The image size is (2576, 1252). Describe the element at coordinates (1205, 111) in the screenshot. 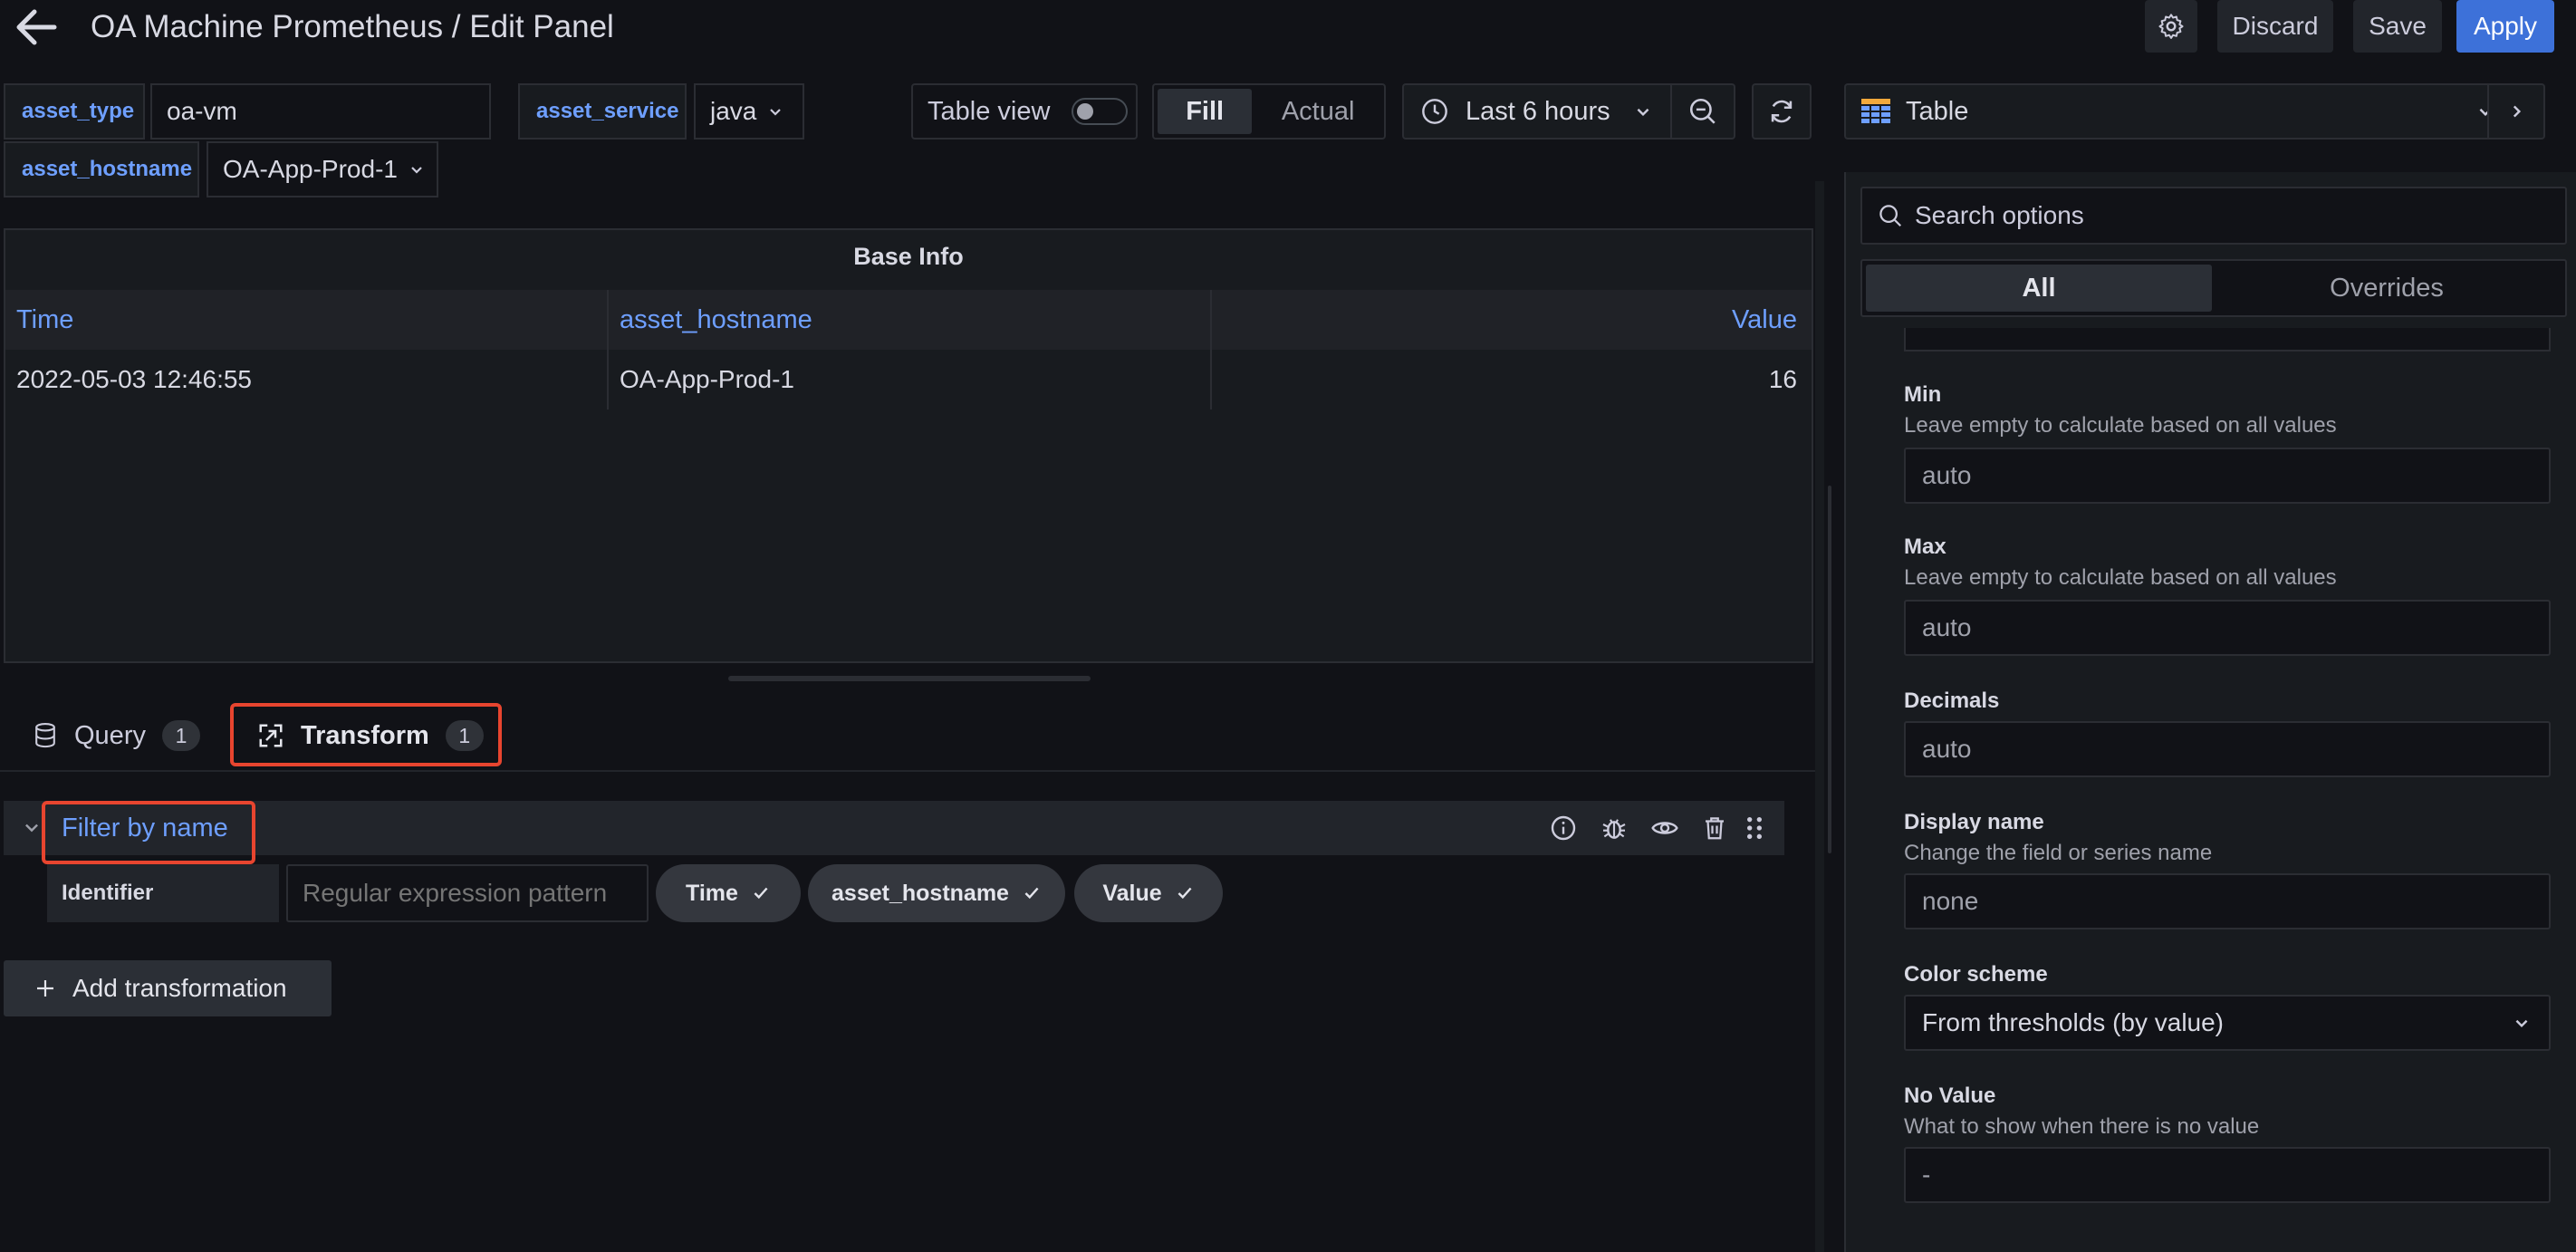

I see `fill-button: Fill` at that location.